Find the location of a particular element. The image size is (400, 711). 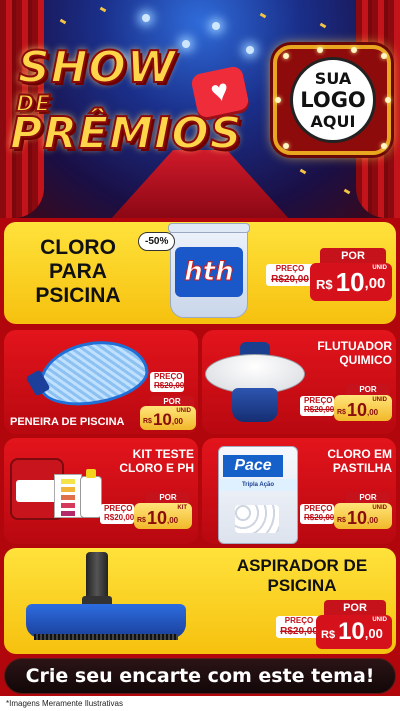

product-title: ASPIRADOR DE PSICINA is located at coordinates (302, 575).